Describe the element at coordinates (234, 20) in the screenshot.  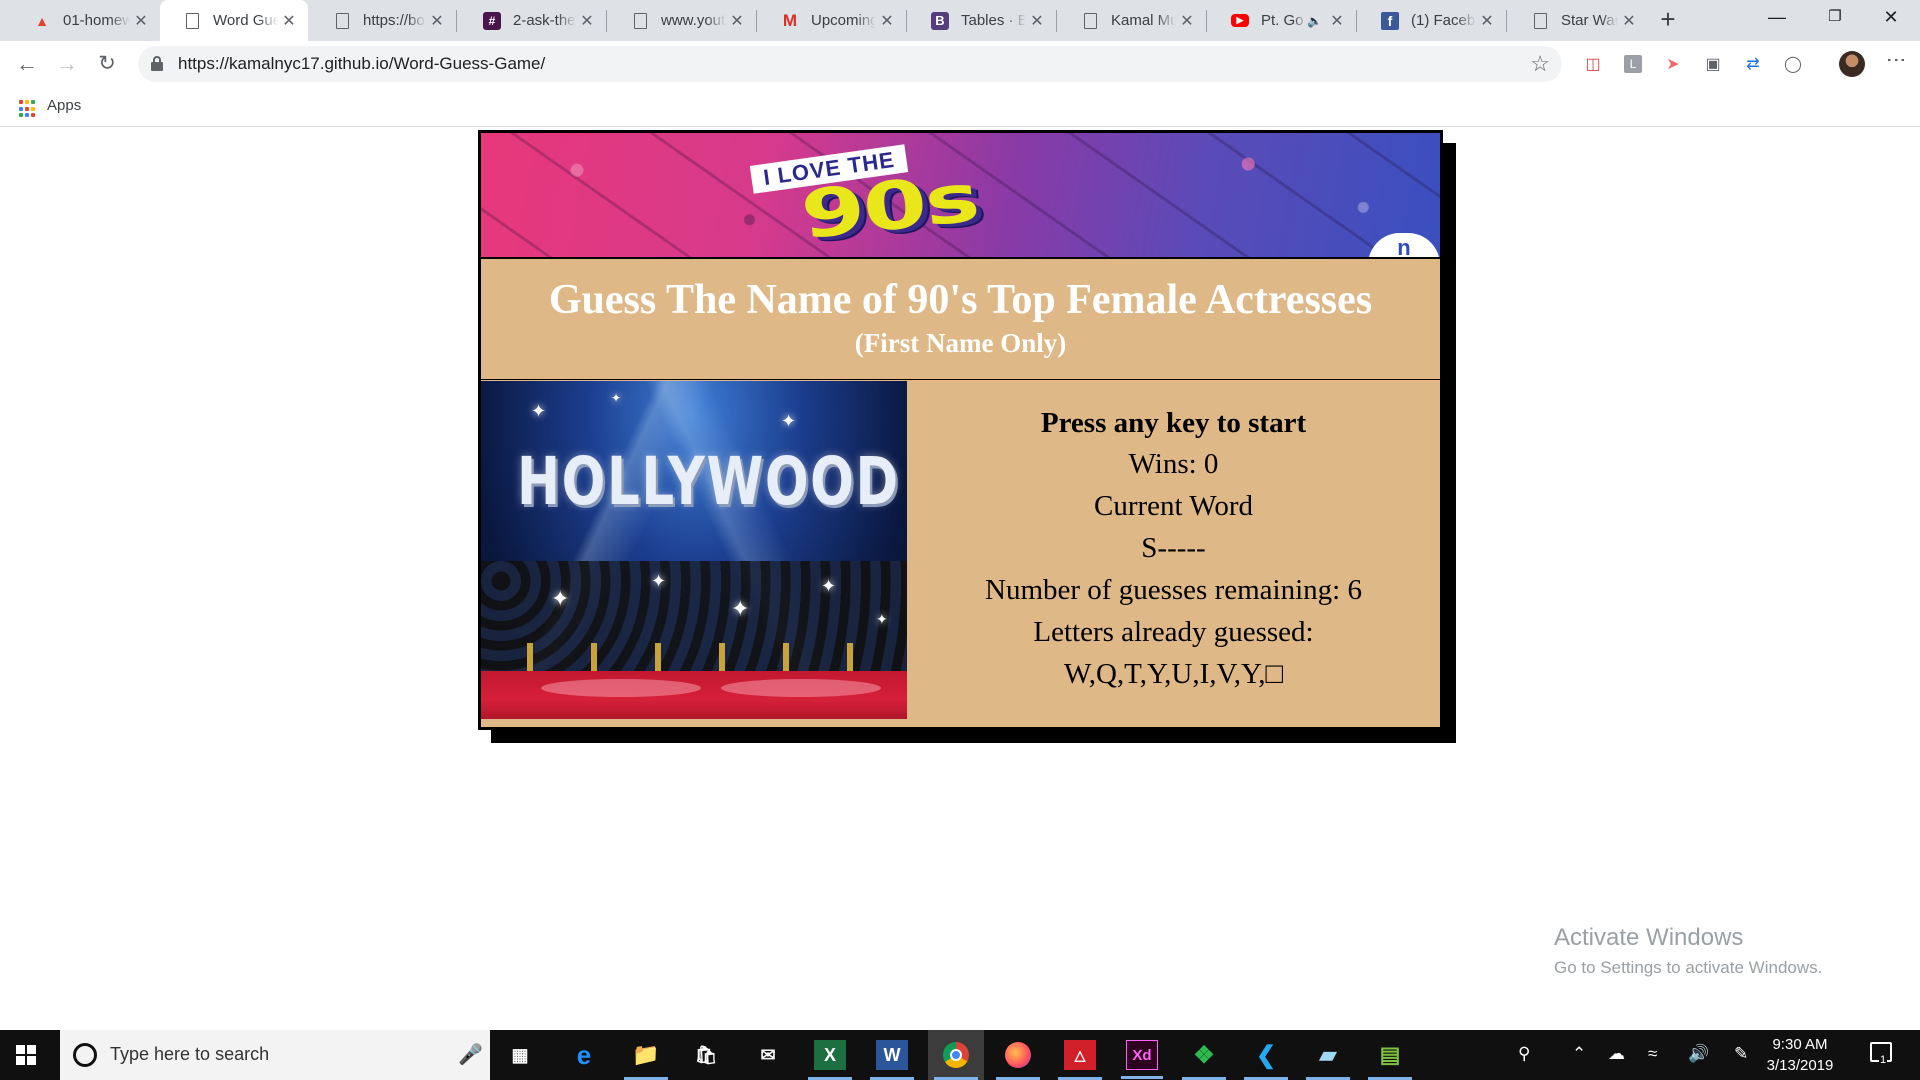
I see `tab-word-guess: Word Gue ✕` at that location.